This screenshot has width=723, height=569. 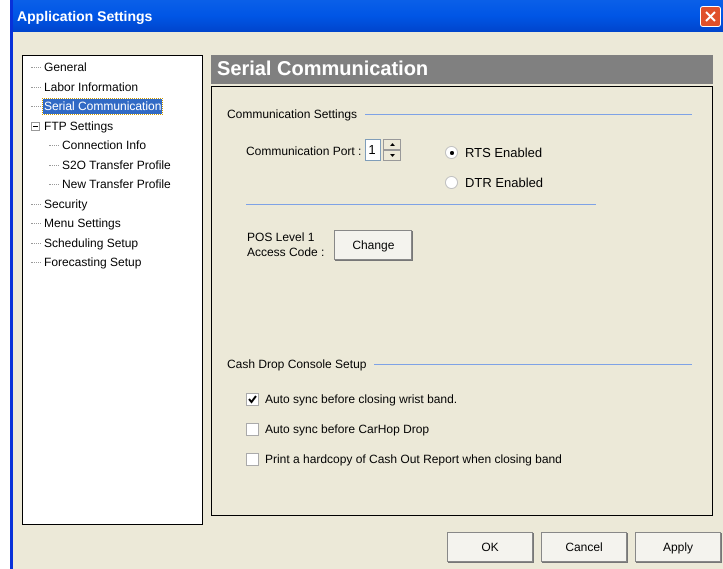 What do you see at coordinates (91, 243) in the screenshot?
I see `tree-item: Scheduling Setup` at bounding box center [91, 243].